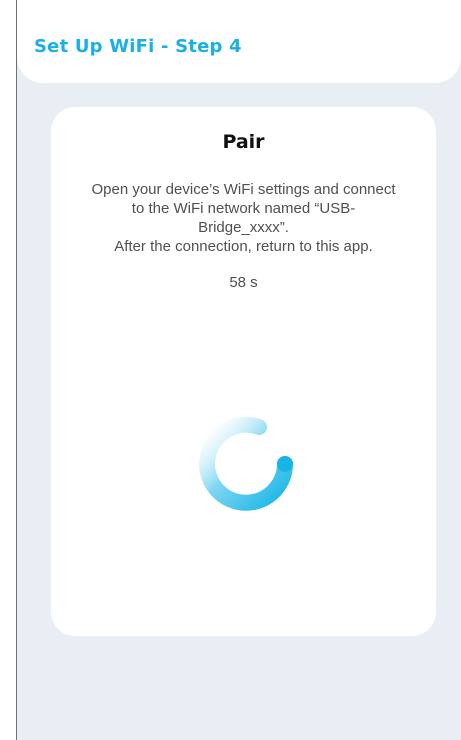 This screenshot has height=740, width=461. I want to click on window-edge, so click(8, 370).